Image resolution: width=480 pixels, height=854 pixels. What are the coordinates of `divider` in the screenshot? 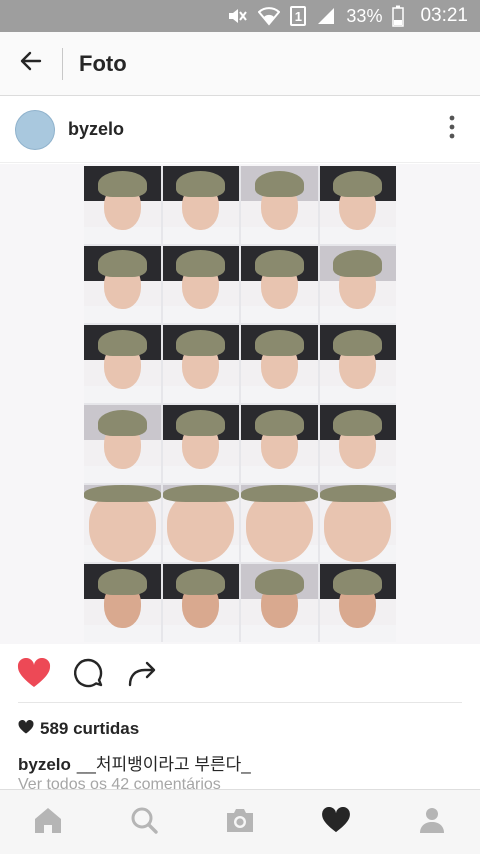 It's located at (240, 702).